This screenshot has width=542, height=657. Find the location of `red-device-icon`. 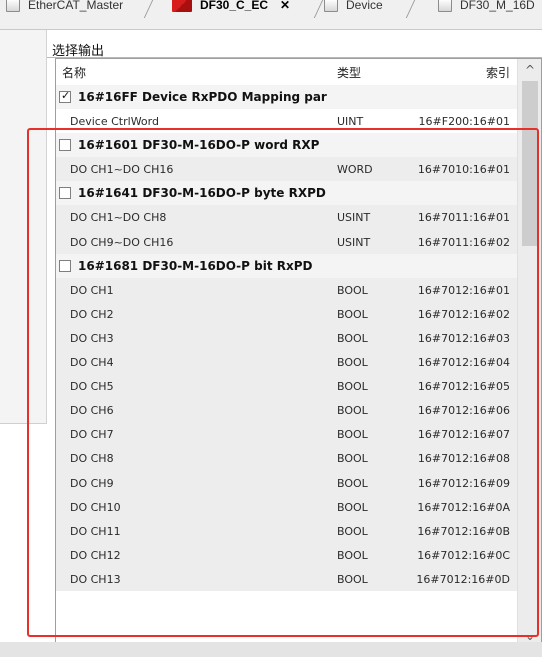

red-device-icon is located at coordinates (182, 6).